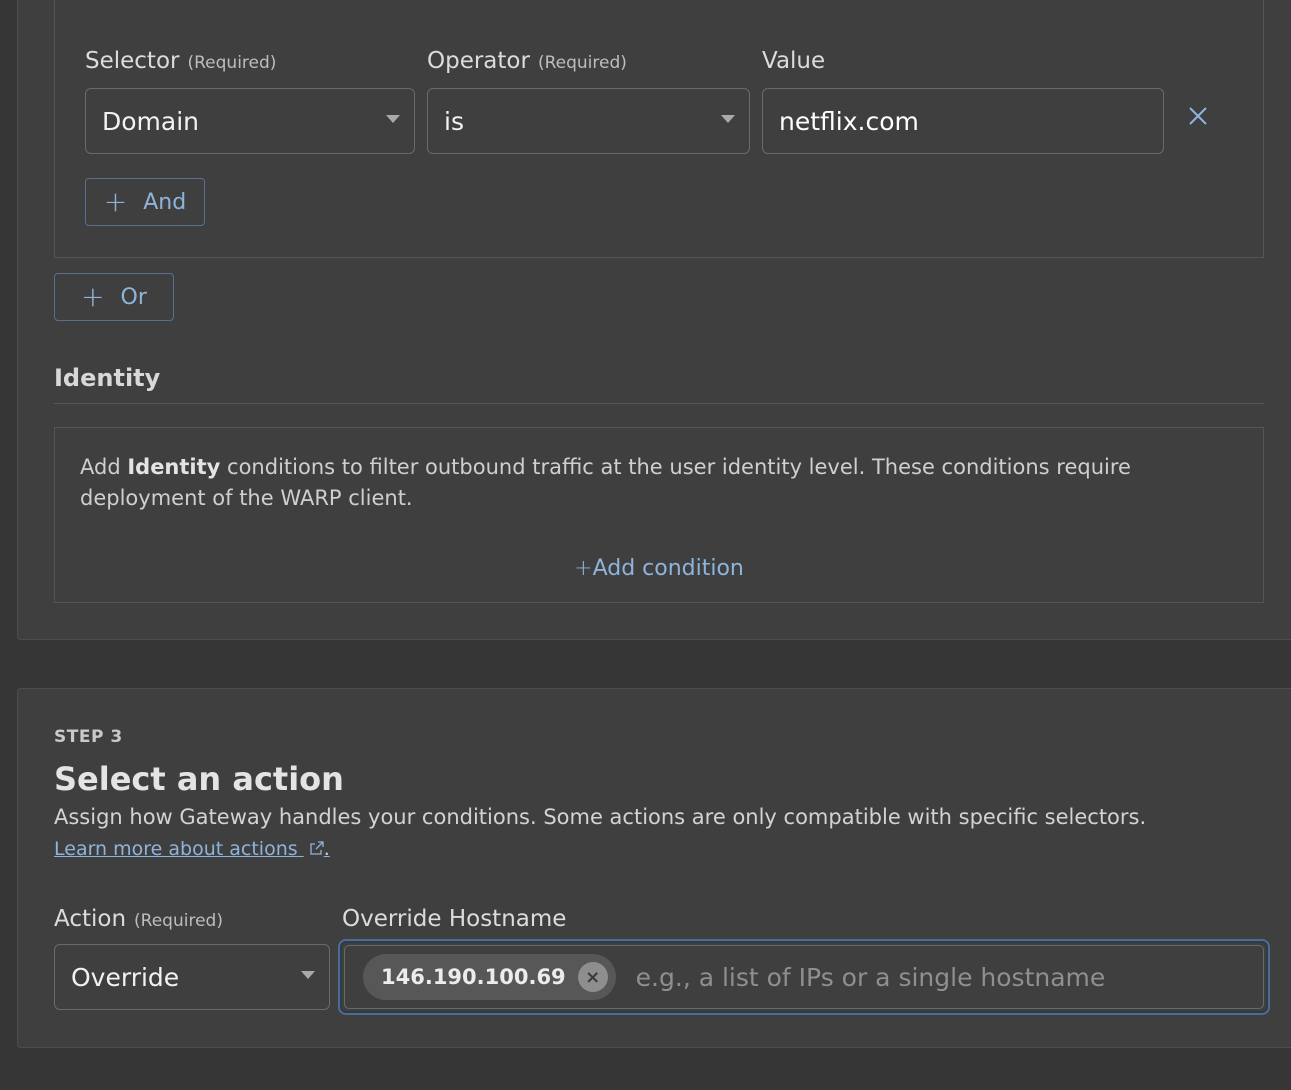 The width and height of the screenshot is (1291, 1090). I want to click on override-hostname-inner: 146.190.100.69 ×, so click(804, 977).